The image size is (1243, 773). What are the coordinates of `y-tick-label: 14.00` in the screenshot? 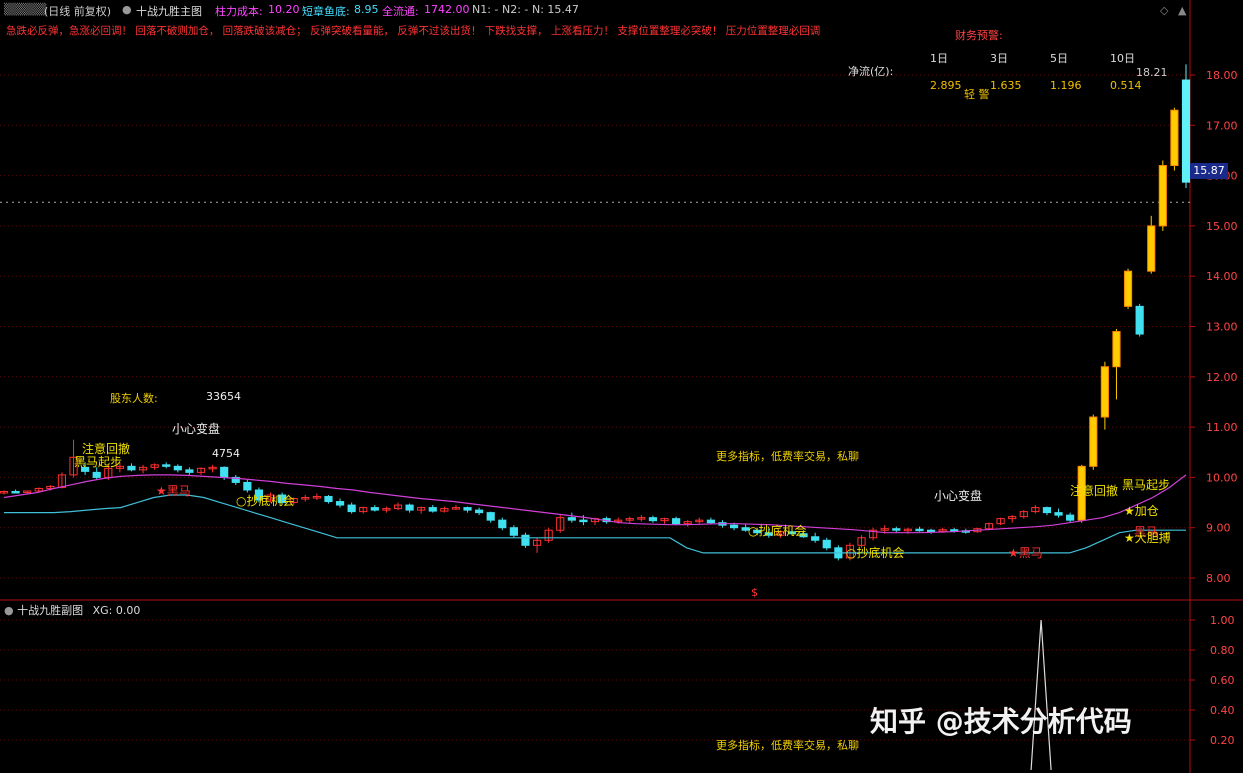 It's located at (1222, 276).